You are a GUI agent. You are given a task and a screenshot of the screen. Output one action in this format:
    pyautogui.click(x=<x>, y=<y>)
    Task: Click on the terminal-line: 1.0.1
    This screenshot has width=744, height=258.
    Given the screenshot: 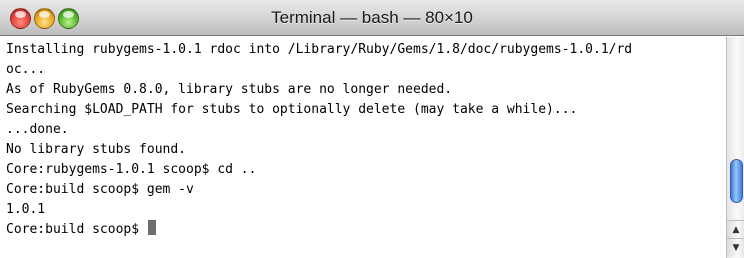 What is the action you would take?
    pyautogui.click(x=26, y=209)
    